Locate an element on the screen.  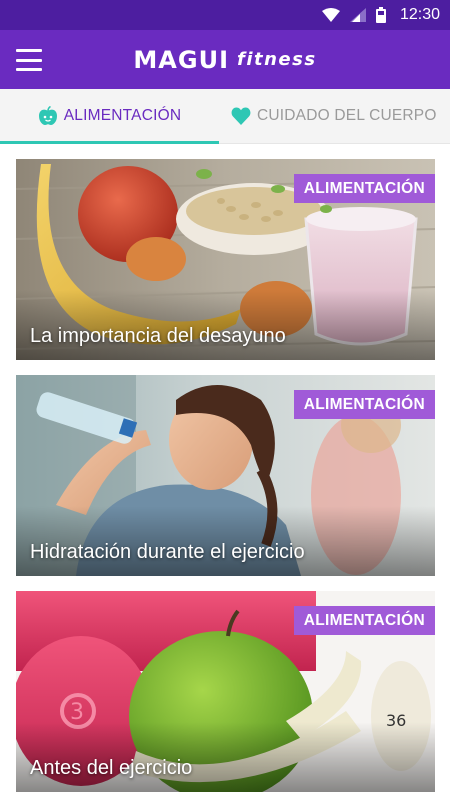
category-tabs: ALIMENTACIÓN CUIDADO DEL CUERPO is located at coordinates (225, 116).